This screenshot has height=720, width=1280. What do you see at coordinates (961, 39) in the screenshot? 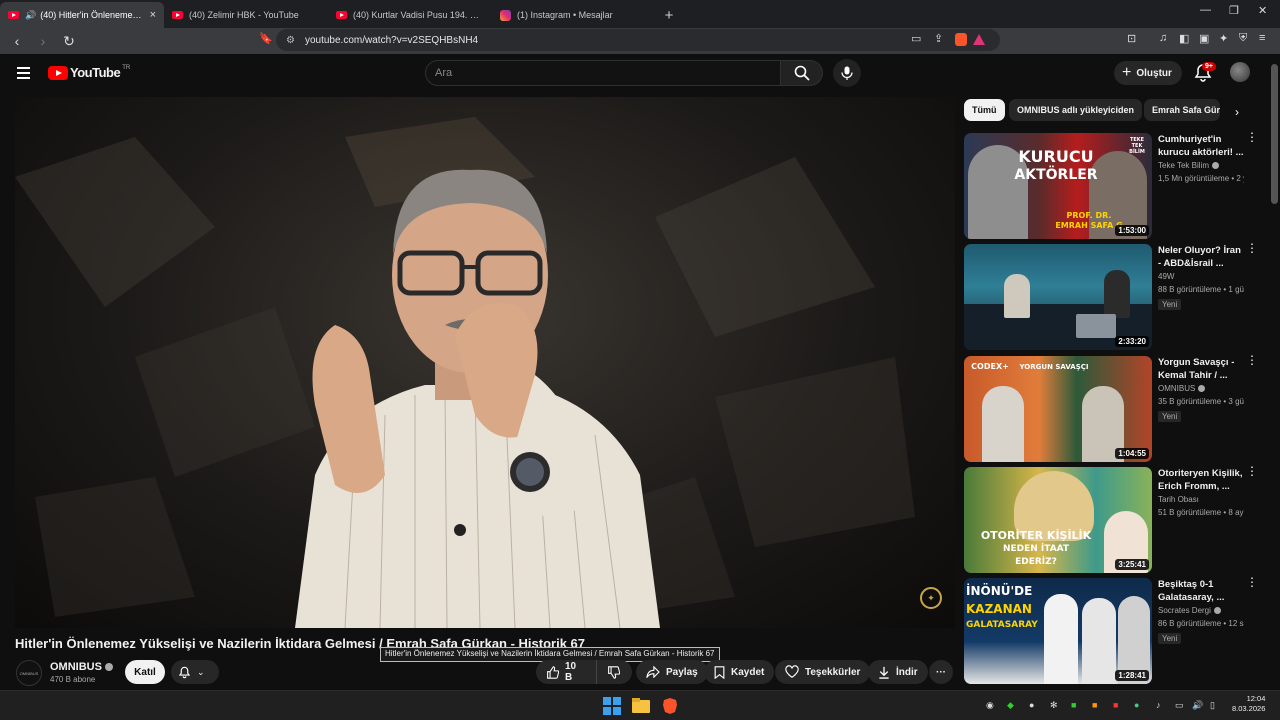
I see `brave-shield-icon` at bounding box center [961, 39].